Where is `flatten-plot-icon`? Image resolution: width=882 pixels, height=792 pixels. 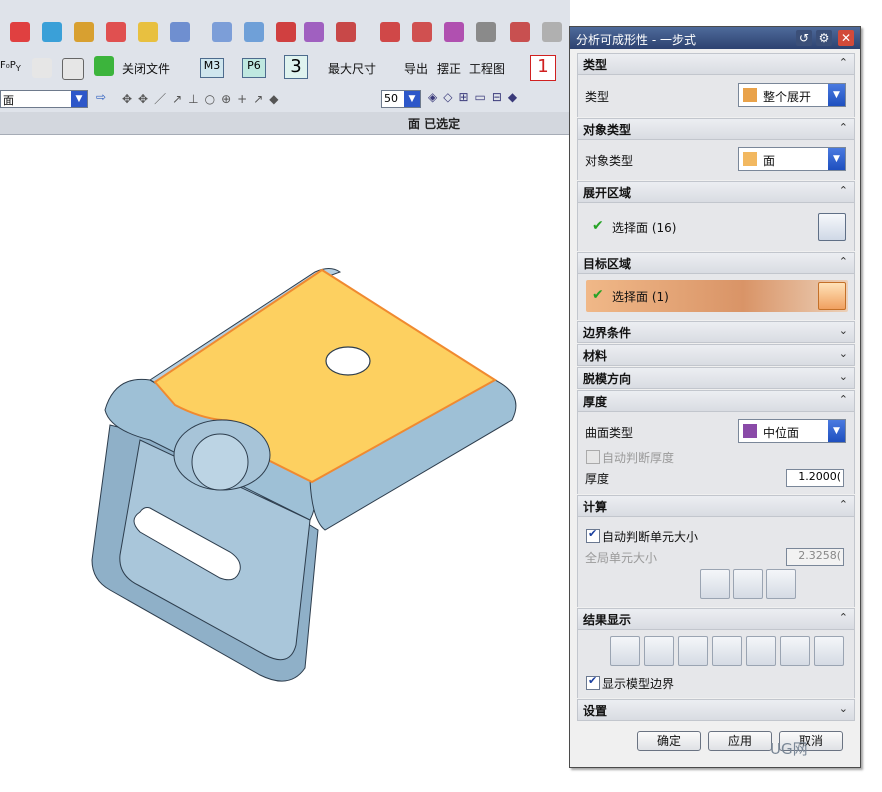 flatten-plot-icon is located at coordinates (761, 651).